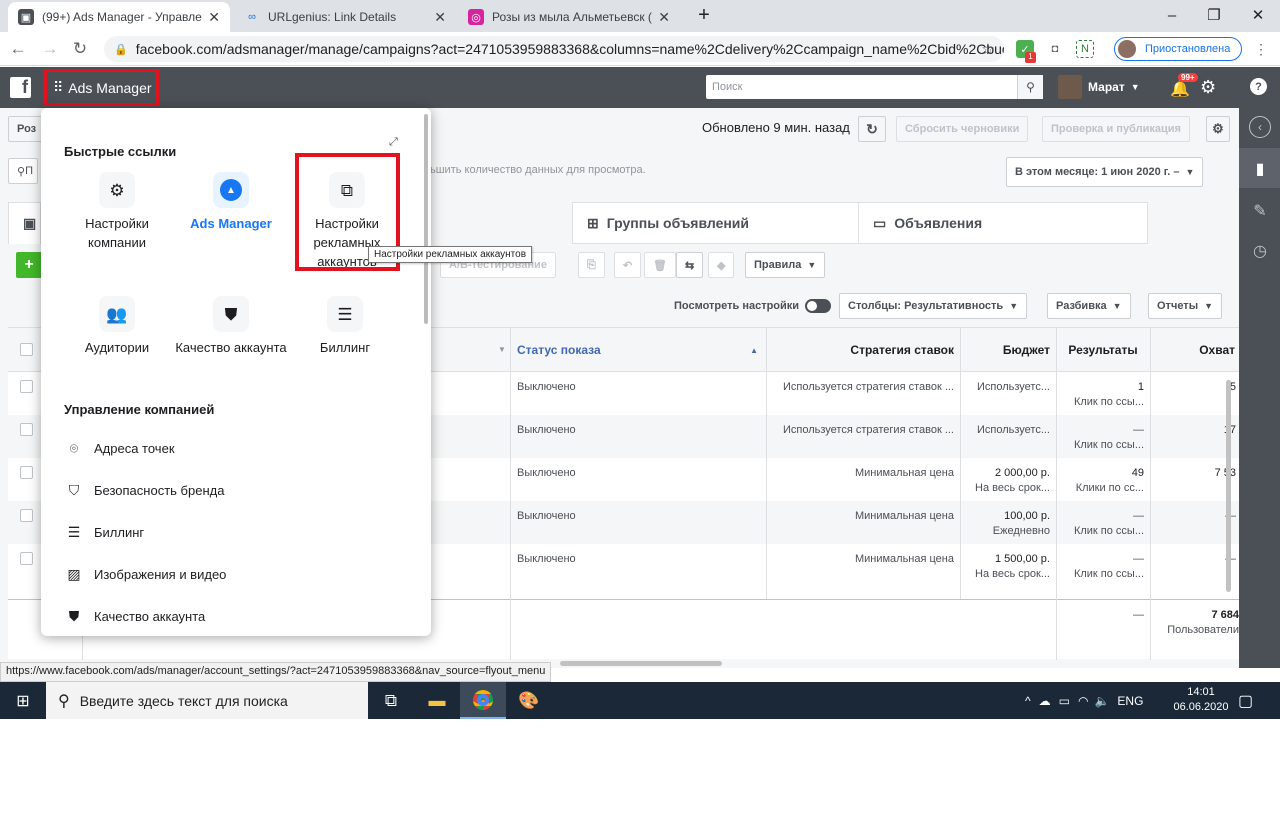 The height and width of the screenshot is (824, 1280). What do you see at coordinates (29, 265) in the screenshot?
I see `create-button: +` at bounding box center [29, 265].